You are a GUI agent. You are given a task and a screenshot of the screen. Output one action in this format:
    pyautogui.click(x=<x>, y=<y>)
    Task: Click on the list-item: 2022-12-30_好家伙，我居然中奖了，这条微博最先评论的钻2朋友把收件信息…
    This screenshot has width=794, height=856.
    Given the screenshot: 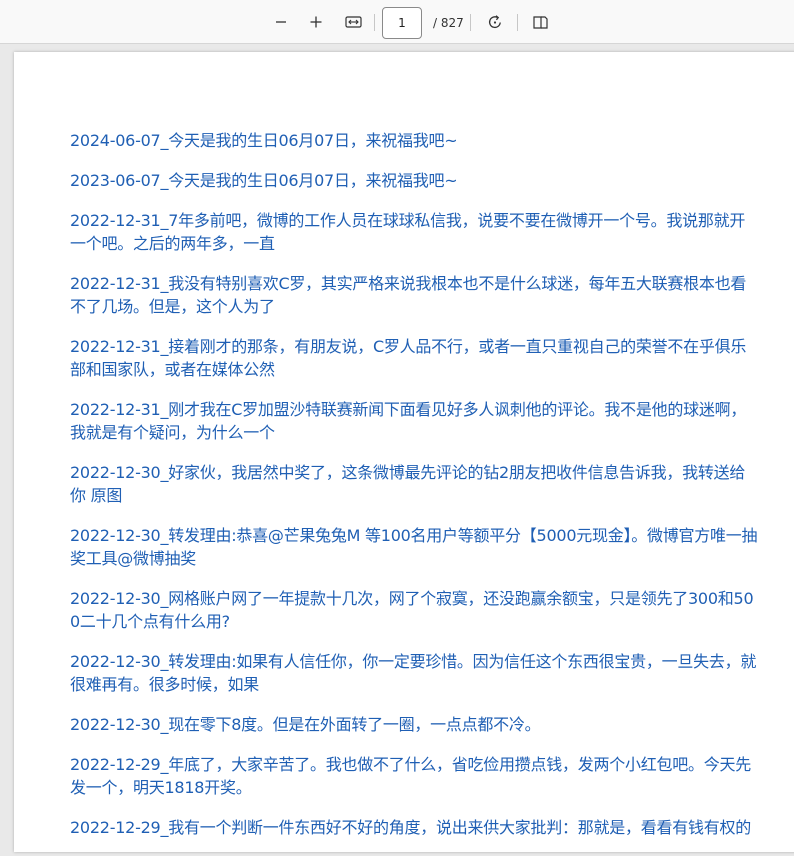 What is the action you would take?
    pyautogui.click(x=415, y=484)
    